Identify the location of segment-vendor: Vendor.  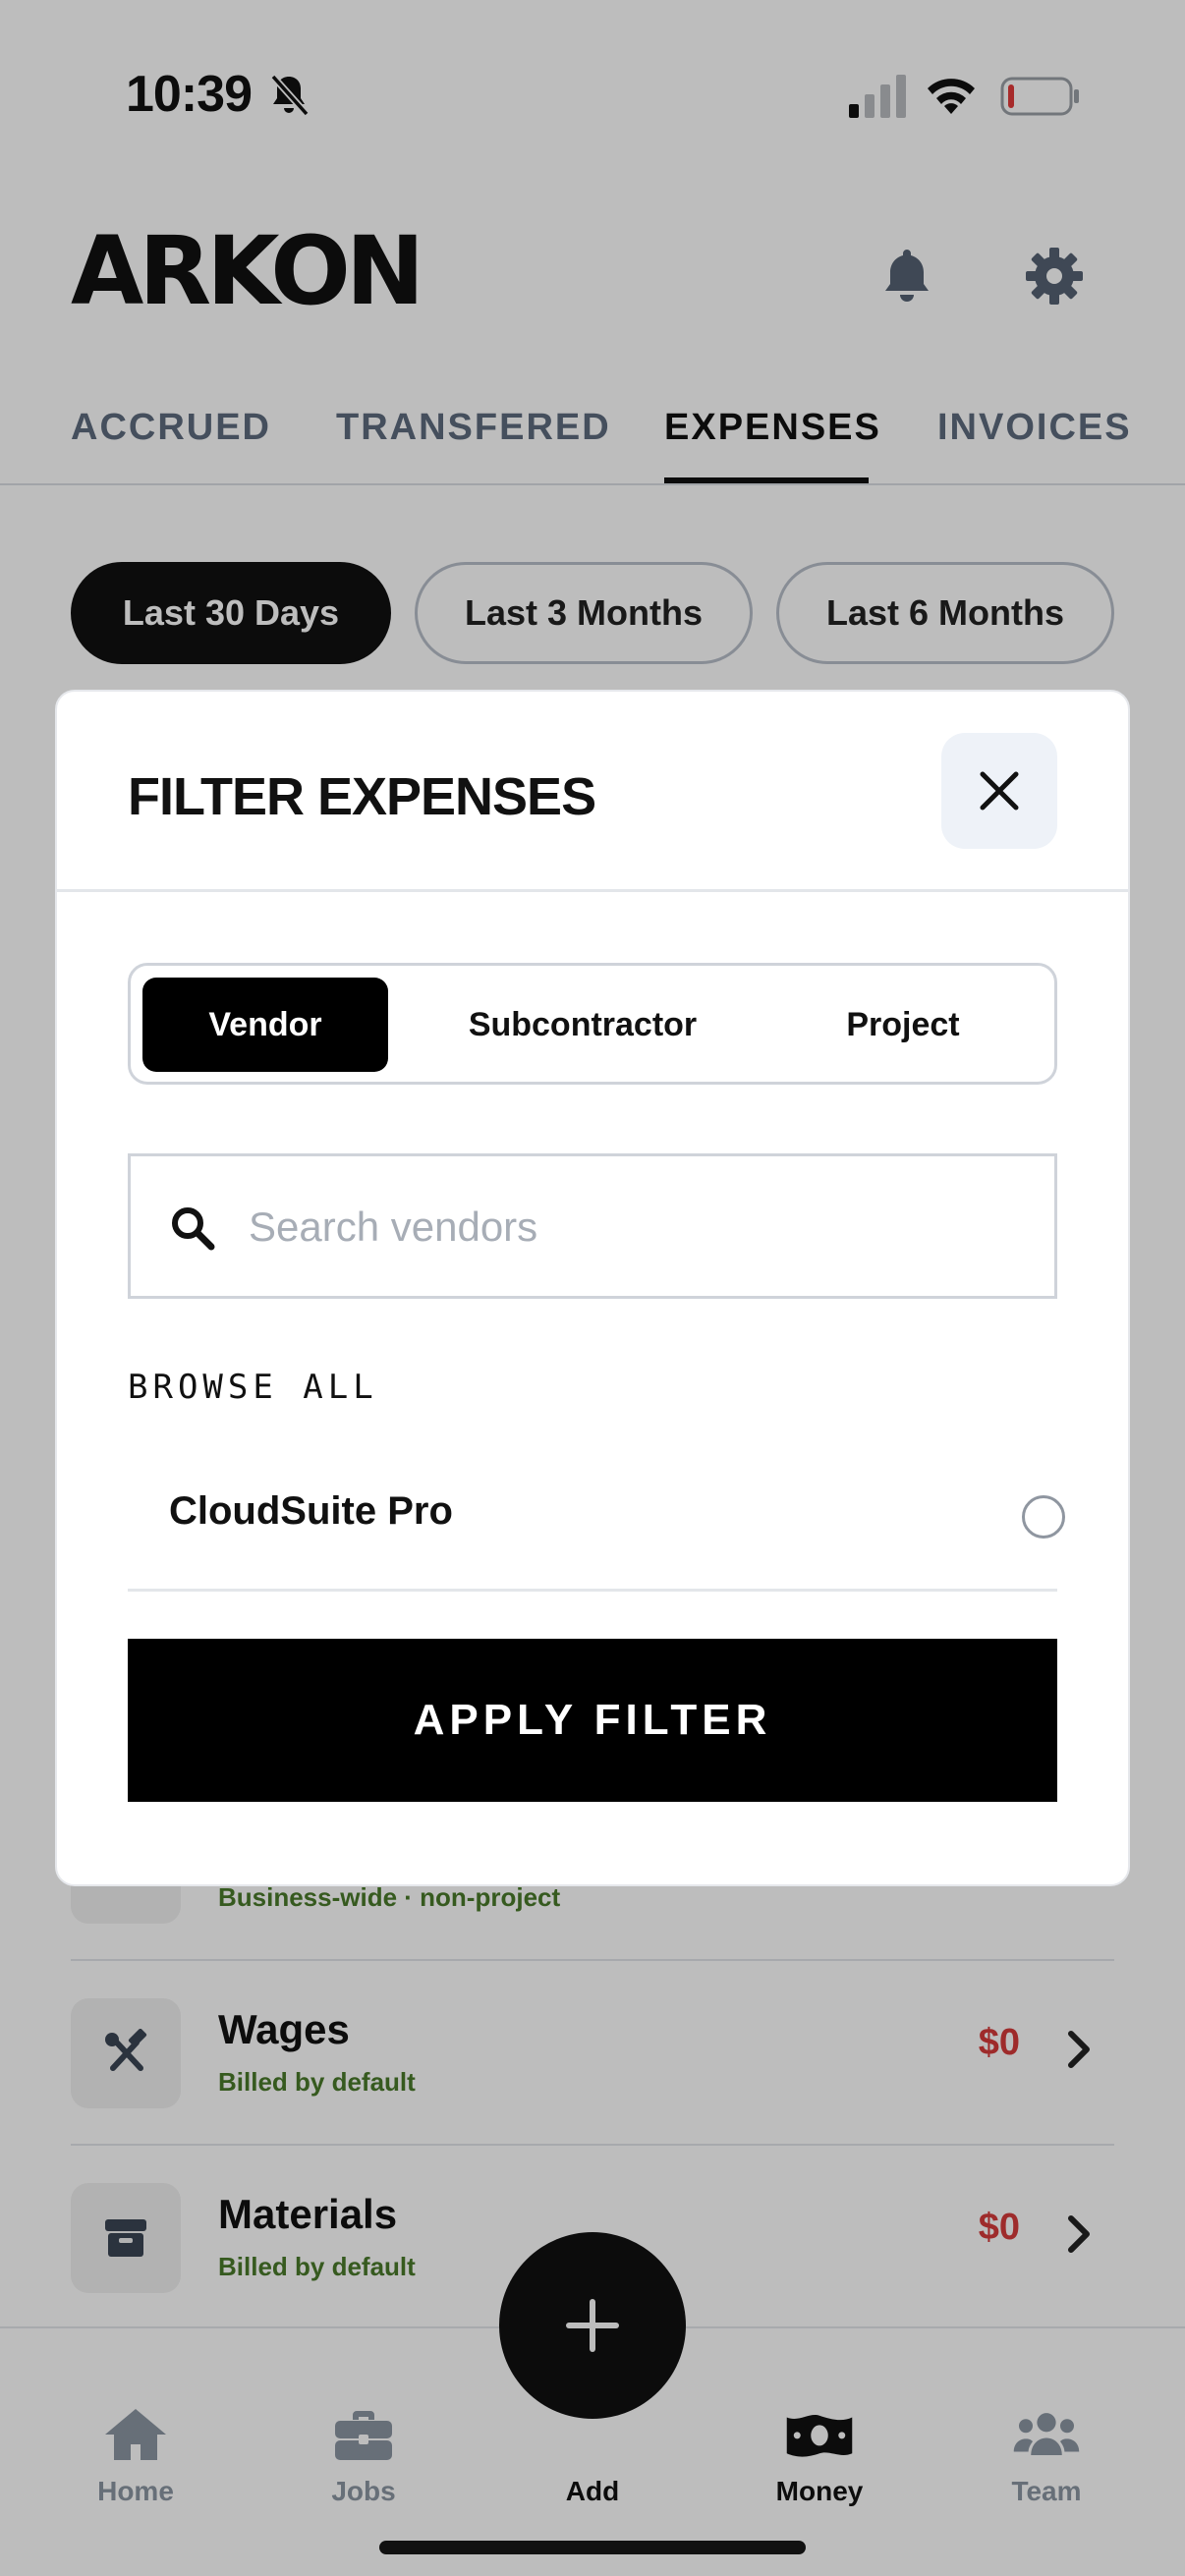
(265, 1025).